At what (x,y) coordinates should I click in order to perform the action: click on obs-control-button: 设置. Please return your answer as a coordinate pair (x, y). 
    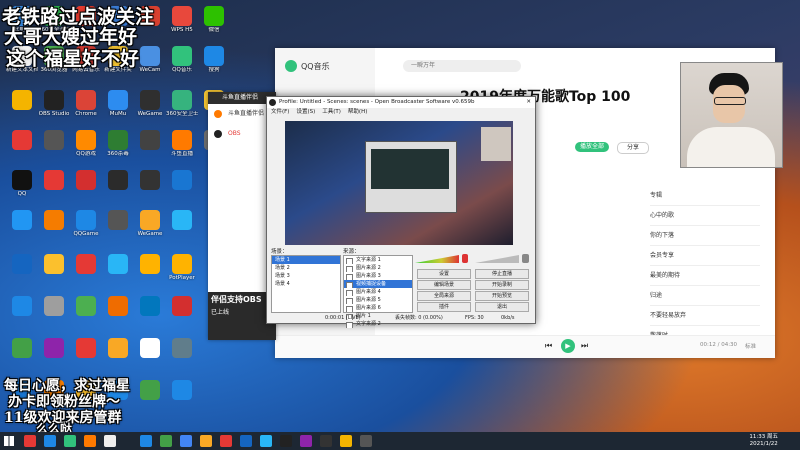
    Looking at the image, I should click on (444, 274).